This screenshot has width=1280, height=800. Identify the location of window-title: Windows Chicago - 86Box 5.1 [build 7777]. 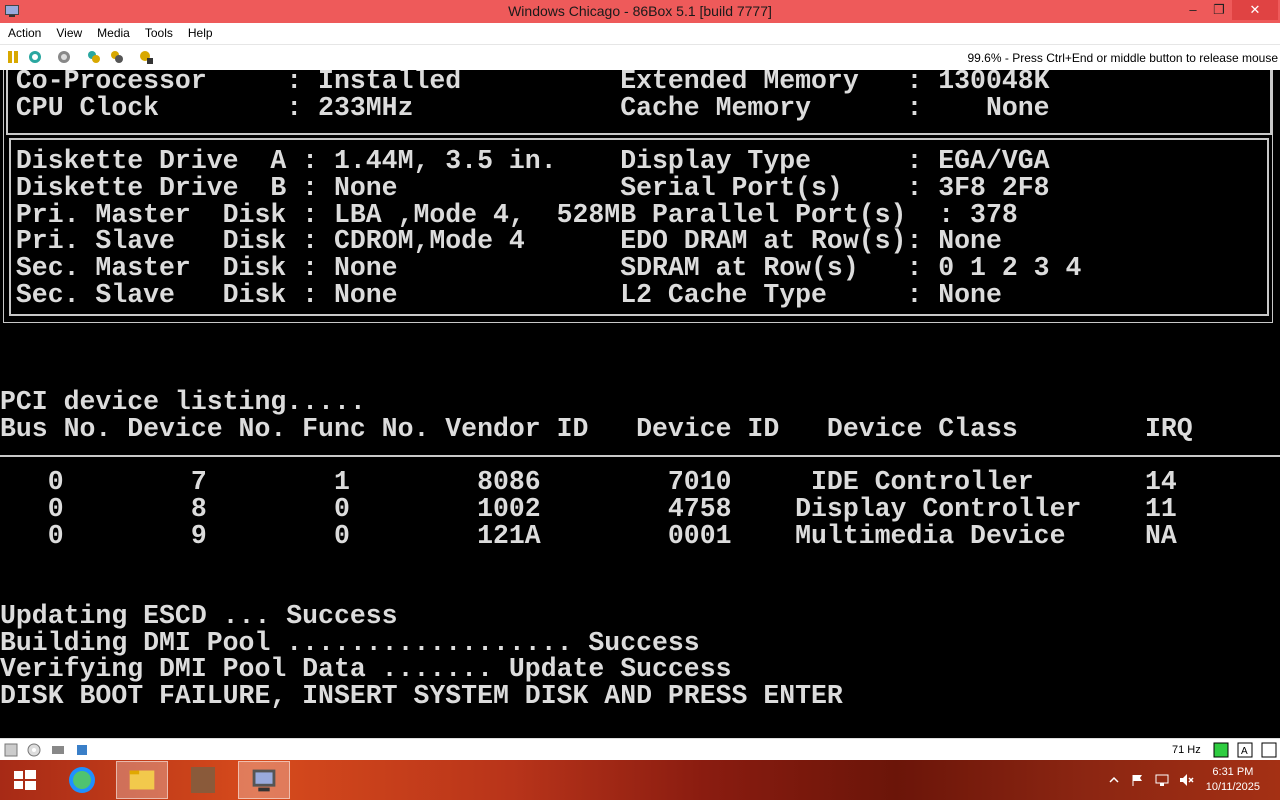
(640, 11).